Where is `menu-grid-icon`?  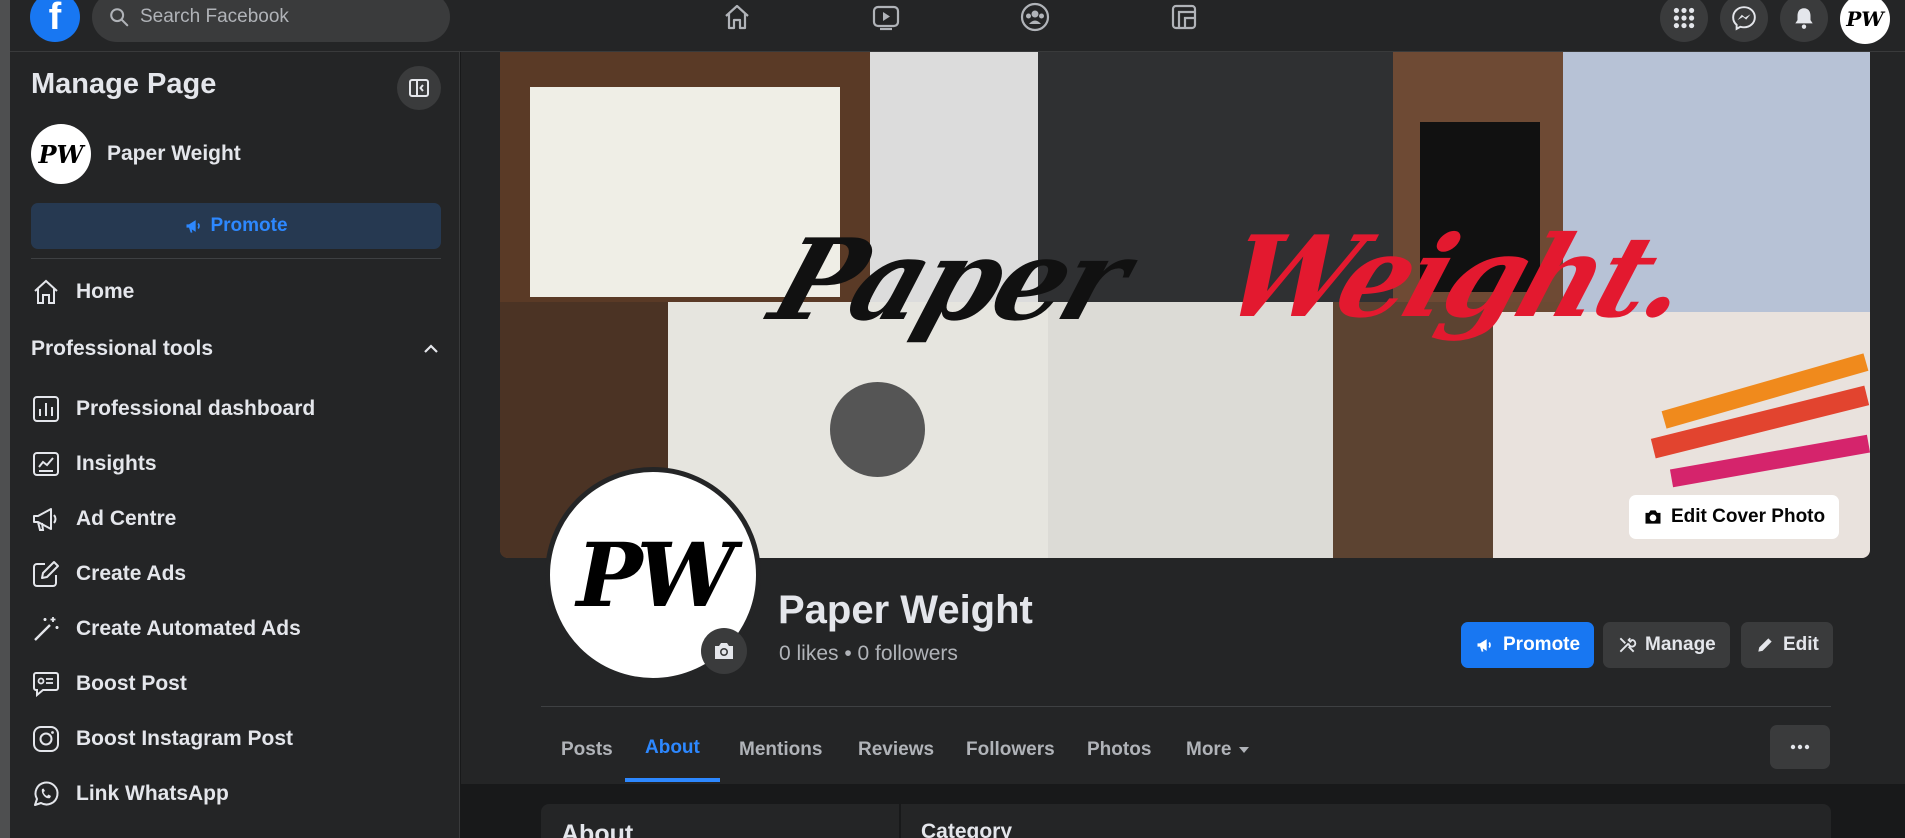
menu-grid-icon is located at coordinates (1684, 18).